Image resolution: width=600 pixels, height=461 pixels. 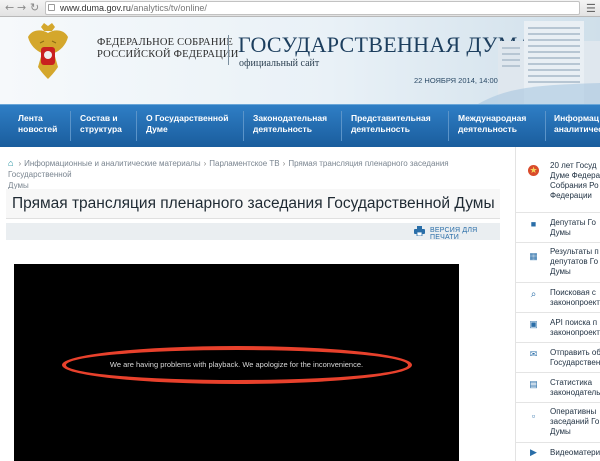 I want to click on sidebar-item-label: Видеоматери, so click(x=575, y=453).